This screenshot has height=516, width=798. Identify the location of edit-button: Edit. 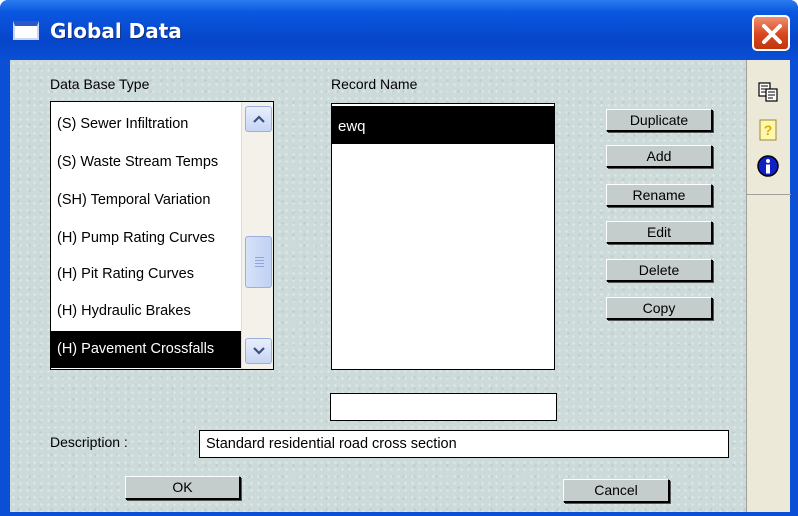
(659, 232).